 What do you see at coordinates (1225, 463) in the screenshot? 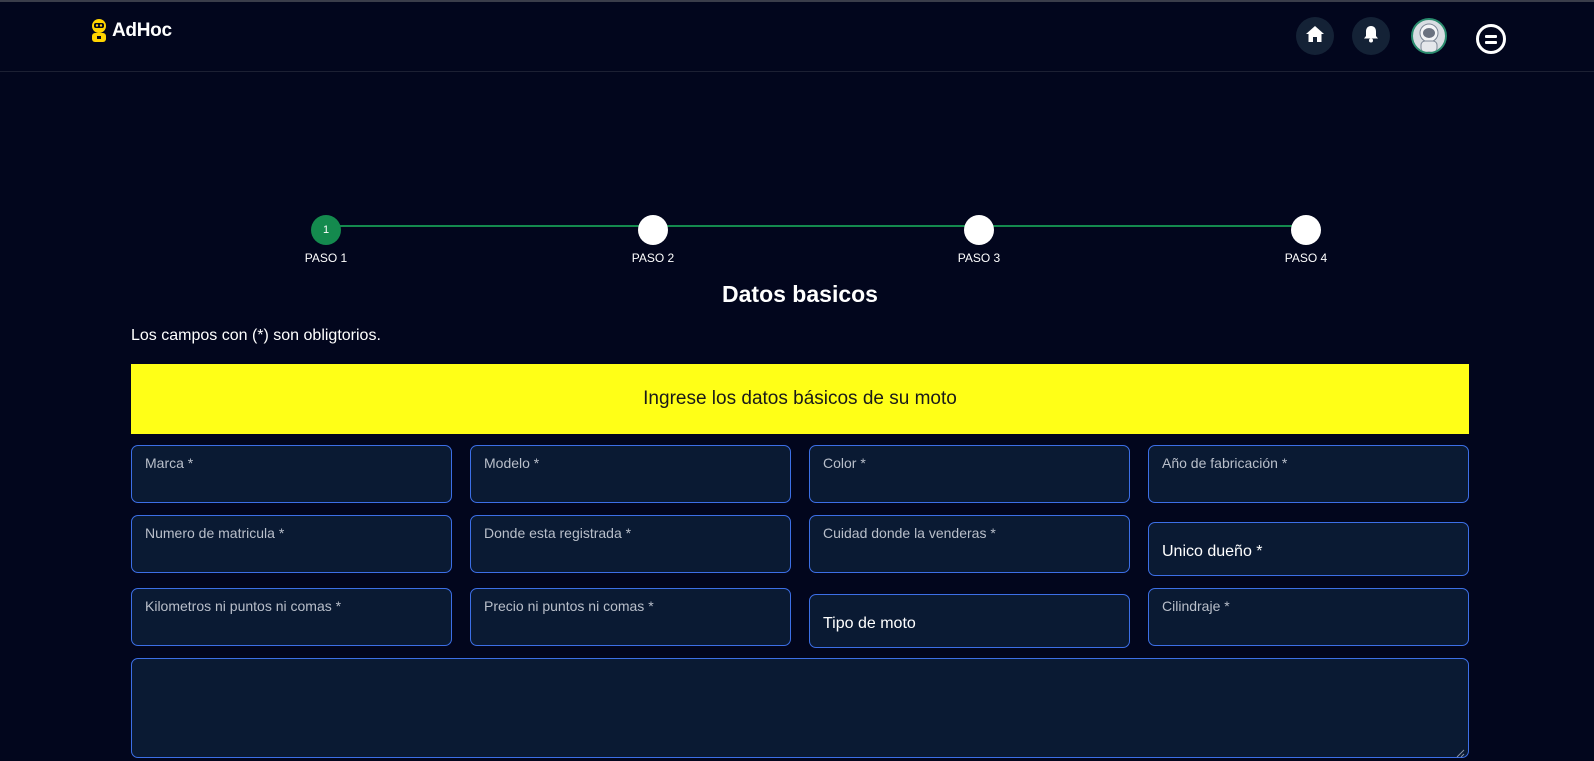
I see `year-field-label: Año de fabricación *` at bounding box center [1225, 463].